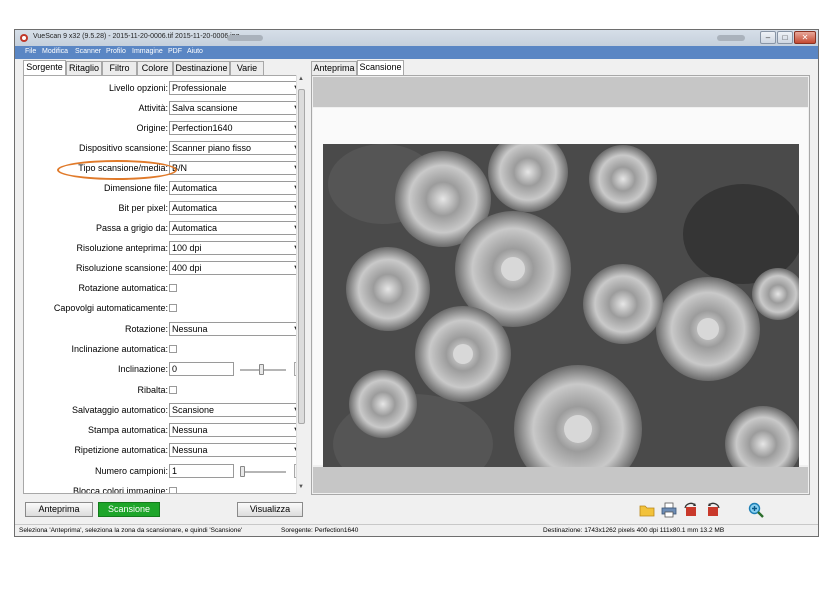 The image size is (840, 594). What do you see at coordinates (187, 268) in the screenshot?
I see `select-value: 400 dpi` at bounding box center [187, 268].